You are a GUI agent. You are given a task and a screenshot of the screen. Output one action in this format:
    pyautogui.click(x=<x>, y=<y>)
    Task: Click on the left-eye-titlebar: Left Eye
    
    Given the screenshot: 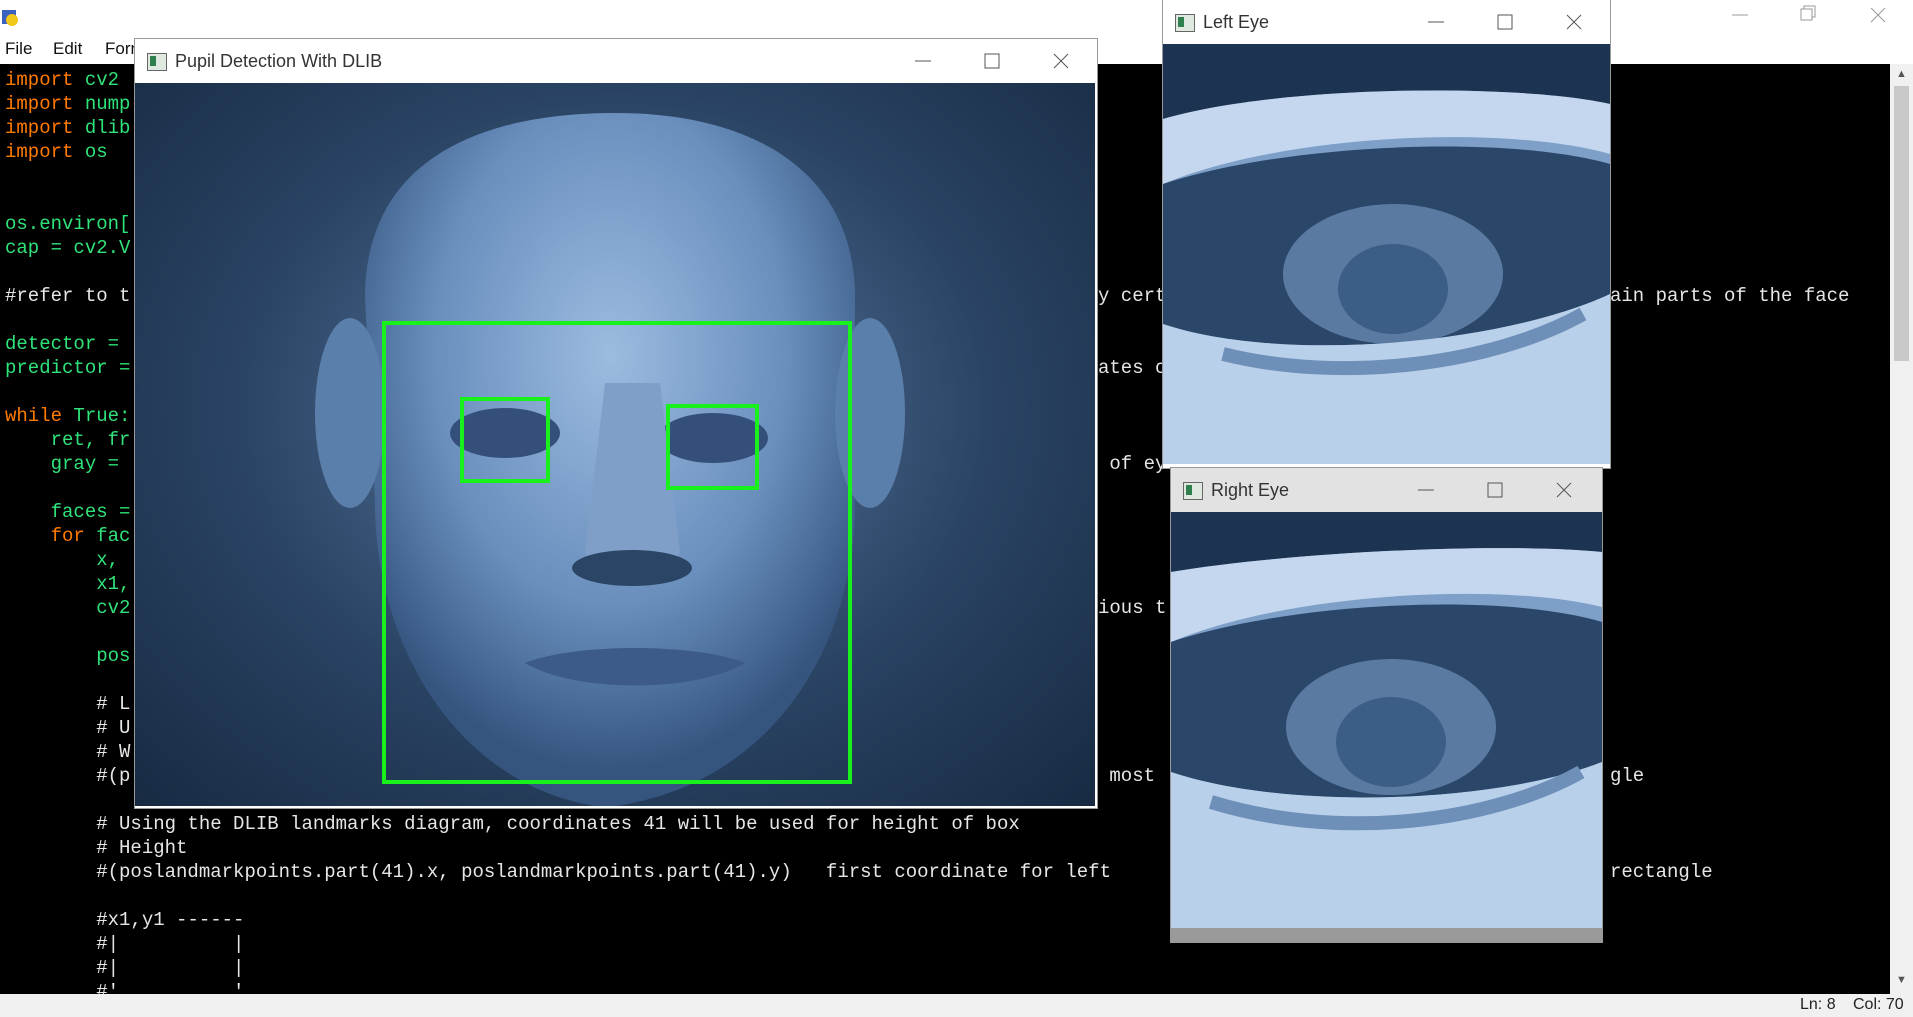 What is the action you would take?
    pyautogui.click(x=1386, y=22)
    